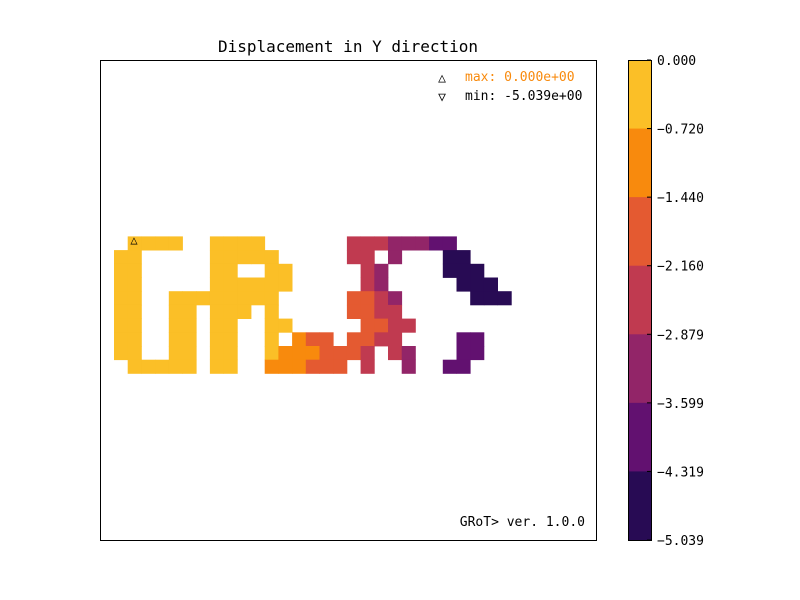 Image resolution: width=800 pixels, height=600 pixels. Describe the element at coordinates (640, 300) in the screenshot. I see `colorbar` at that location.